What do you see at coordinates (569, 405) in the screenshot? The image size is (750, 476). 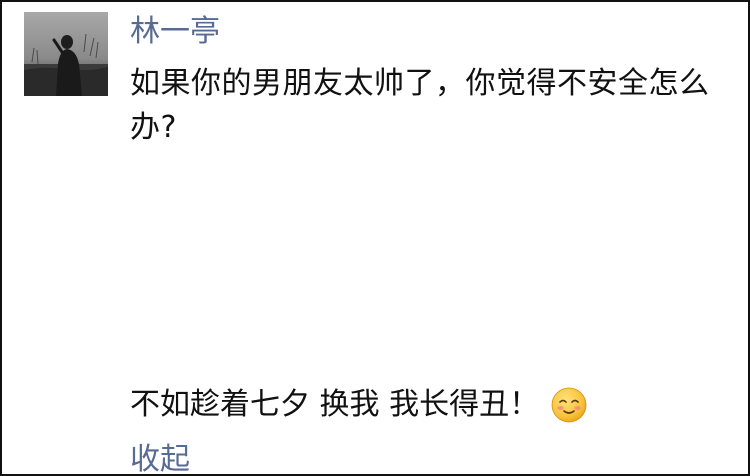 I see `blushing-smile-emoji-icon` at bounding box center [569, 405].